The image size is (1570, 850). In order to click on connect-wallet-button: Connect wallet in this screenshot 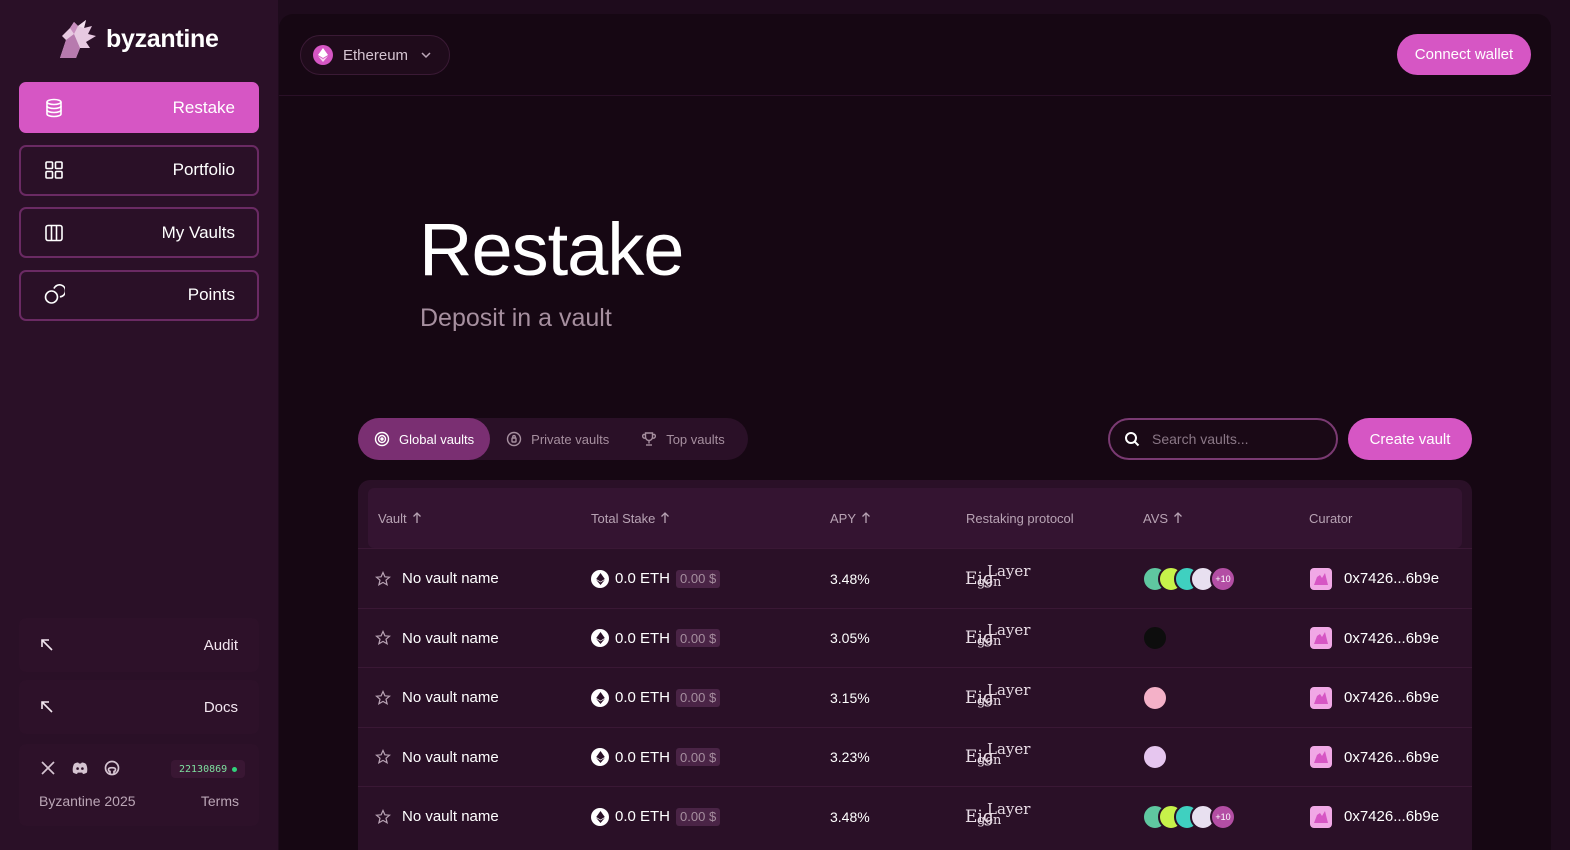, I will do `click(1464, 54)`.